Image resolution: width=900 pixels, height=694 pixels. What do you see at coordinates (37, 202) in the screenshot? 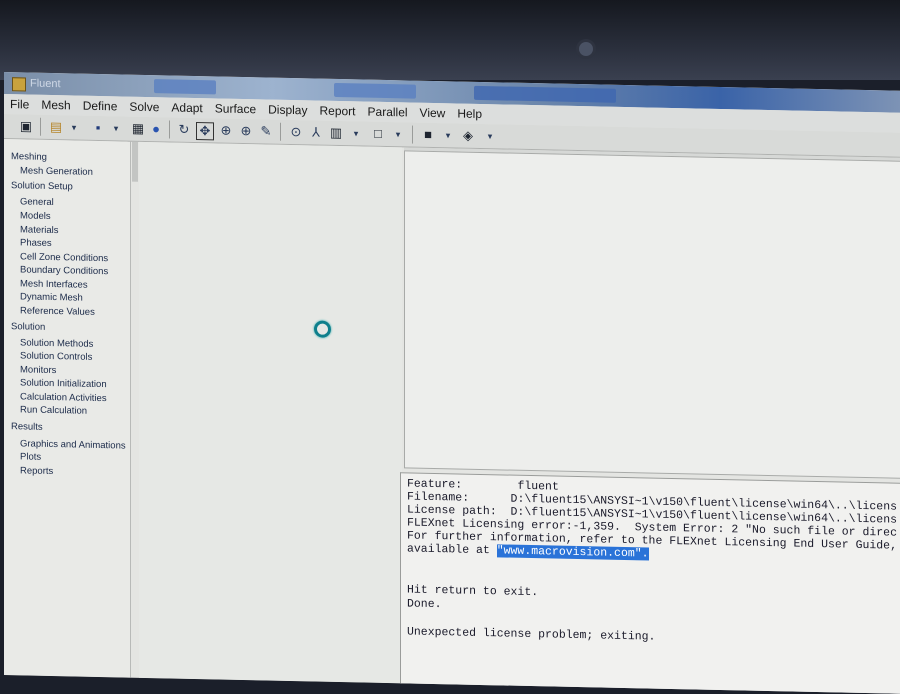
I see `tree-item-general: General` at bounding box center [37, 202].